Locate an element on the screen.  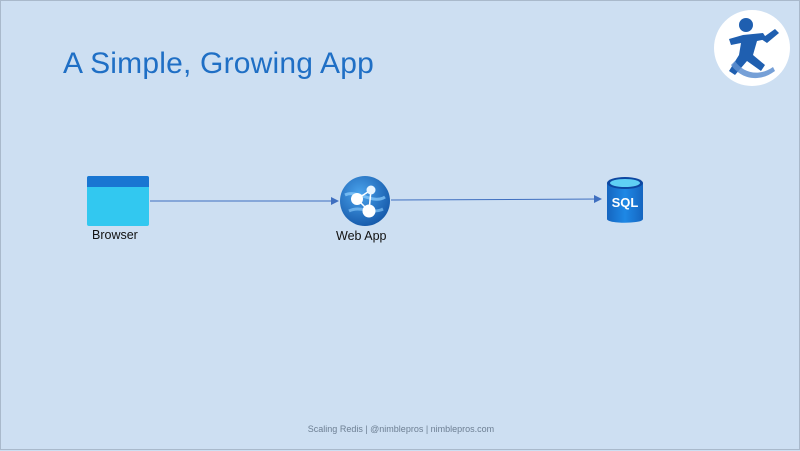
sql-icon-text: SQL is located at coordinates (625, 202).